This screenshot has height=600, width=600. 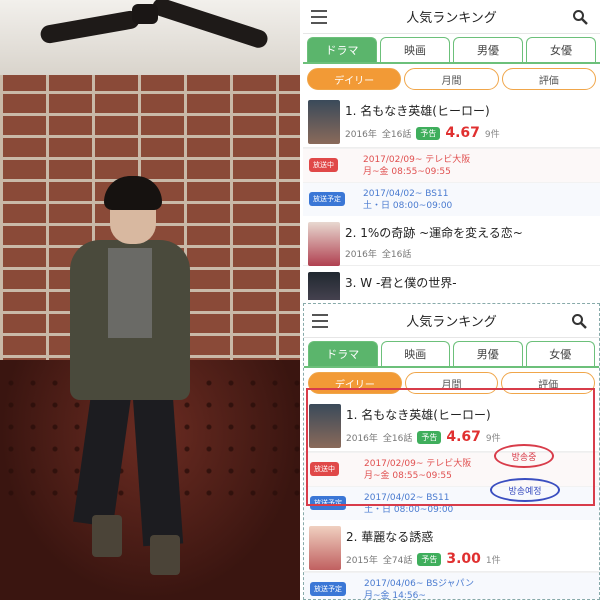 What do you see at coordinates (451, 199) in the screenshot?
I see `broadcast-slot-upcoming: 放送予定 2017/04/02~ BS11 土・日 08:00~09:00` at bounding box center [451, 199].